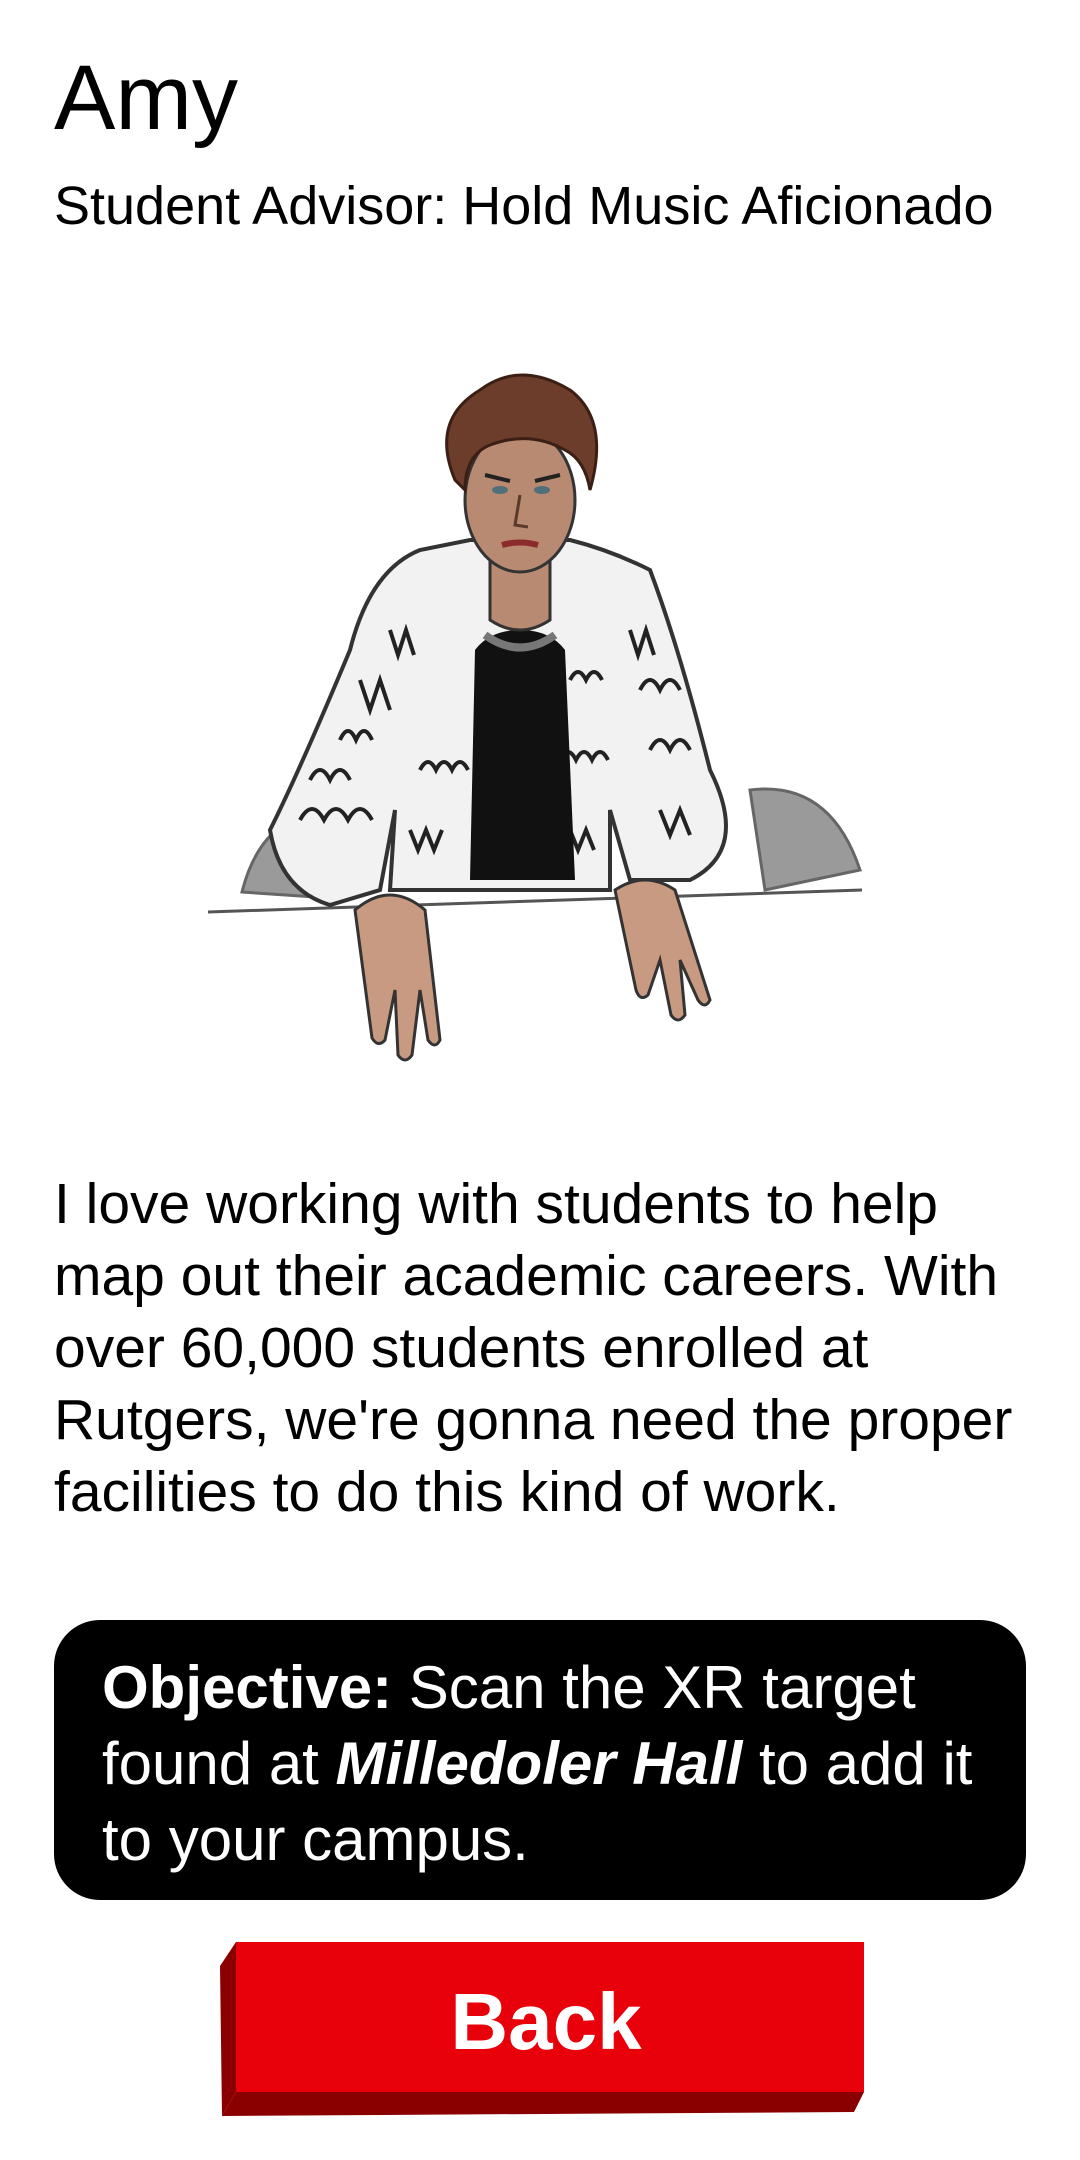  I want to click on character-name: Amy, so click(146, 98).